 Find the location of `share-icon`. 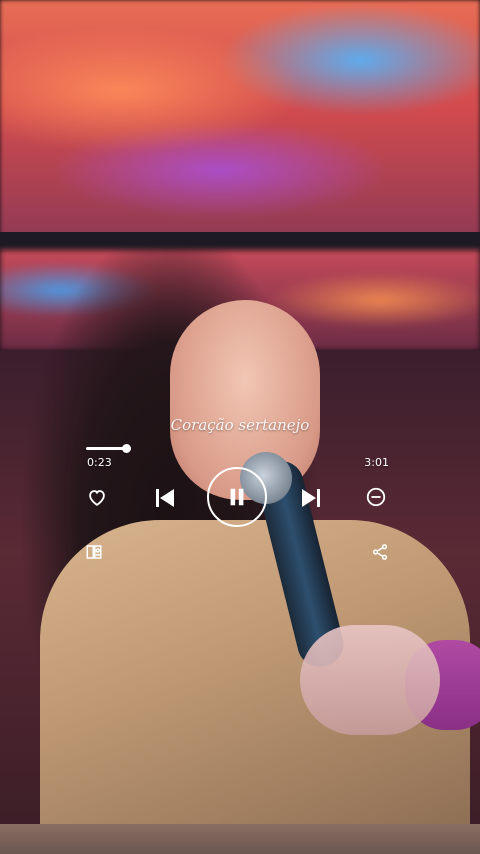

share-icon is located at coordinates (380, 552).